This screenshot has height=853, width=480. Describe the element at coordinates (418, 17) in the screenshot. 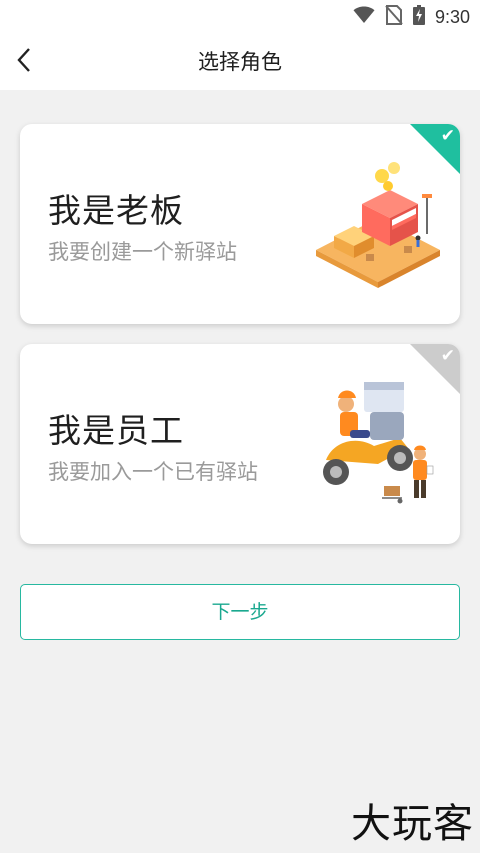

I see `battery-charging-icon` at that location.